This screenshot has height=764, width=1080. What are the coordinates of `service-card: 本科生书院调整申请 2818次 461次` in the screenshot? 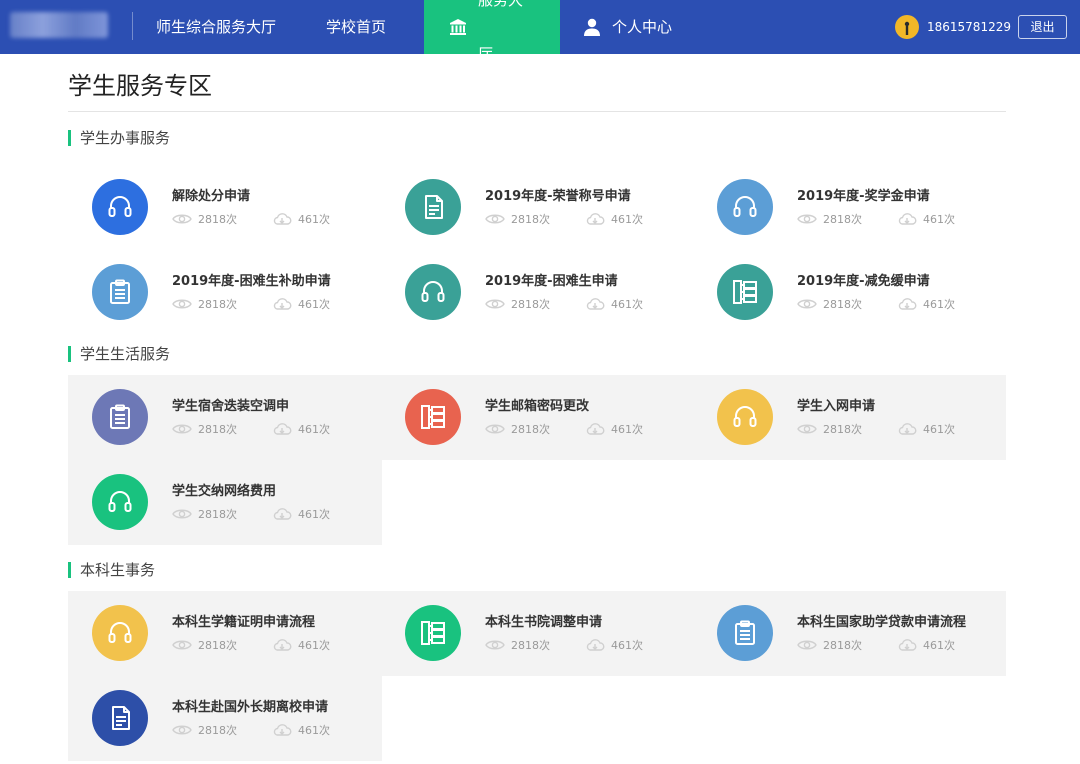 It's located at (537, 633).